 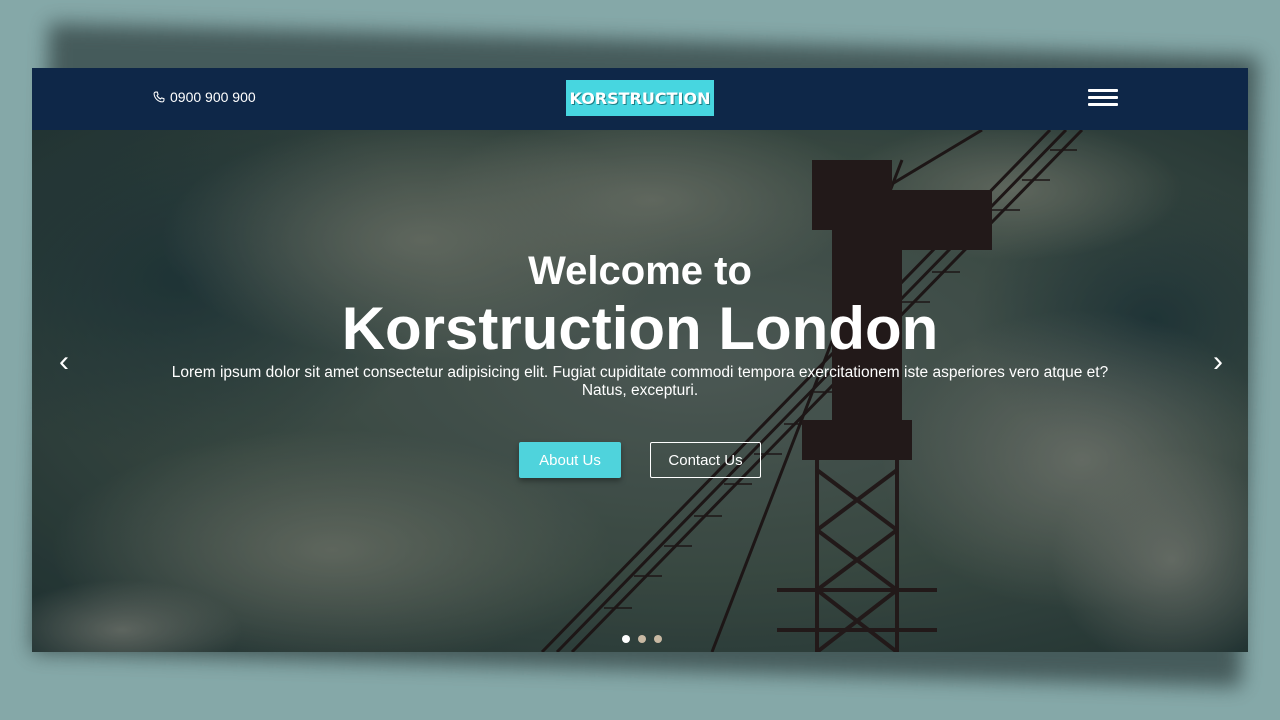 I want to click on phone-contact: 0900 900 900, so click(x=204, y=97).